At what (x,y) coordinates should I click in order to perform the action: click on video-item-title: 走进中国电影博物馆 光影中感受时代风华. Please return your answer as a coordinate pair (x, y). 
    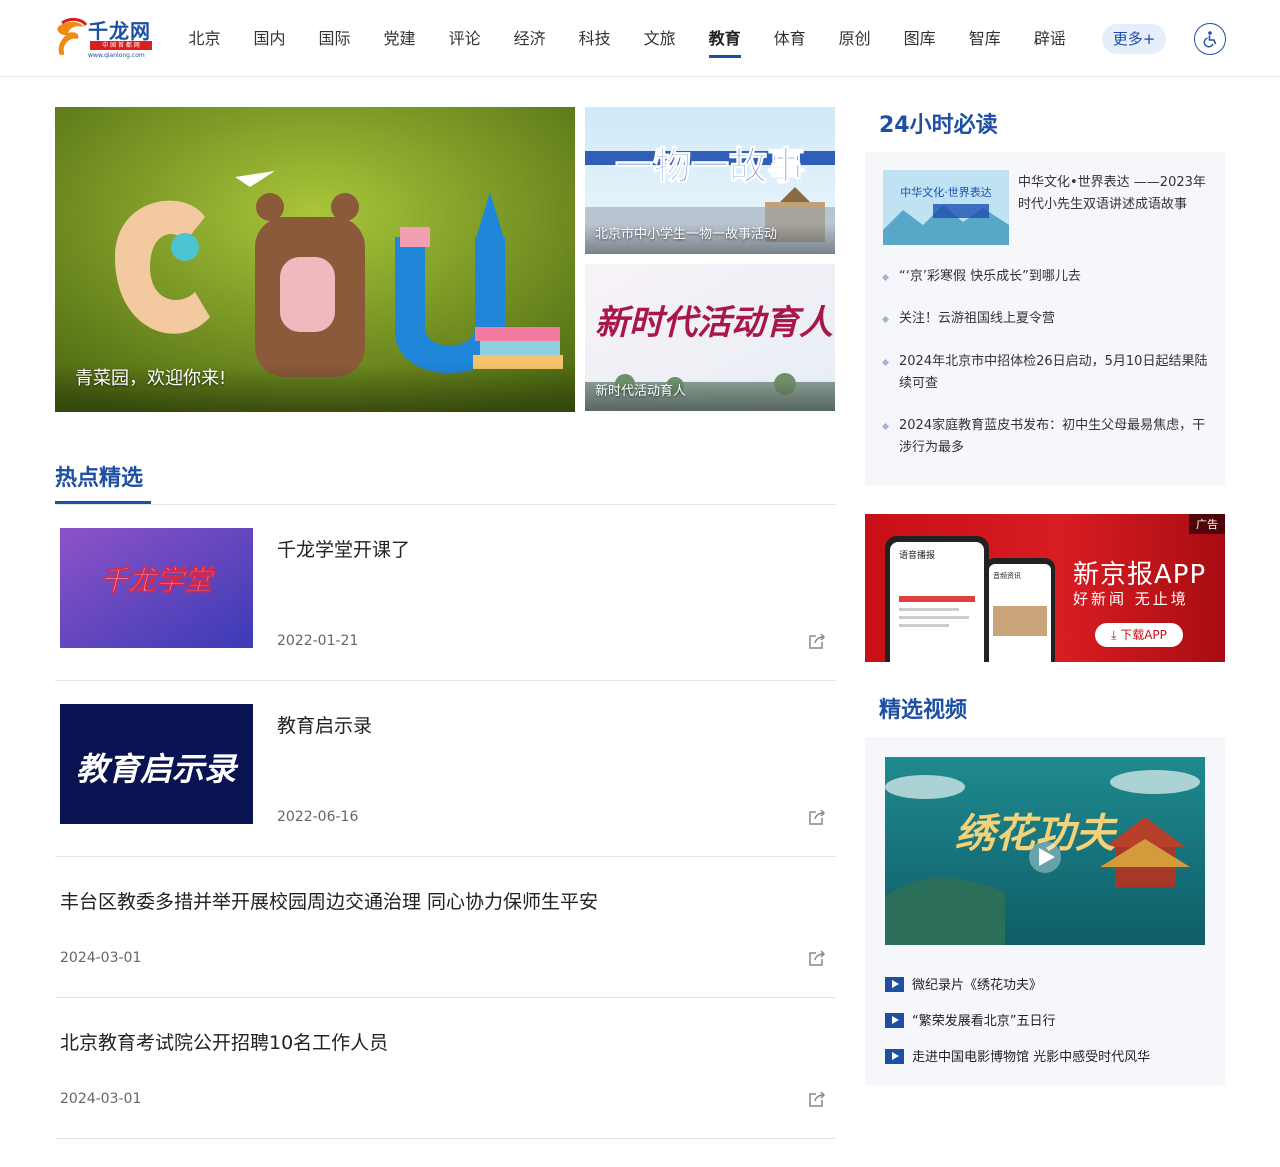
    Looking at the image, I should click on (1031, 1057).